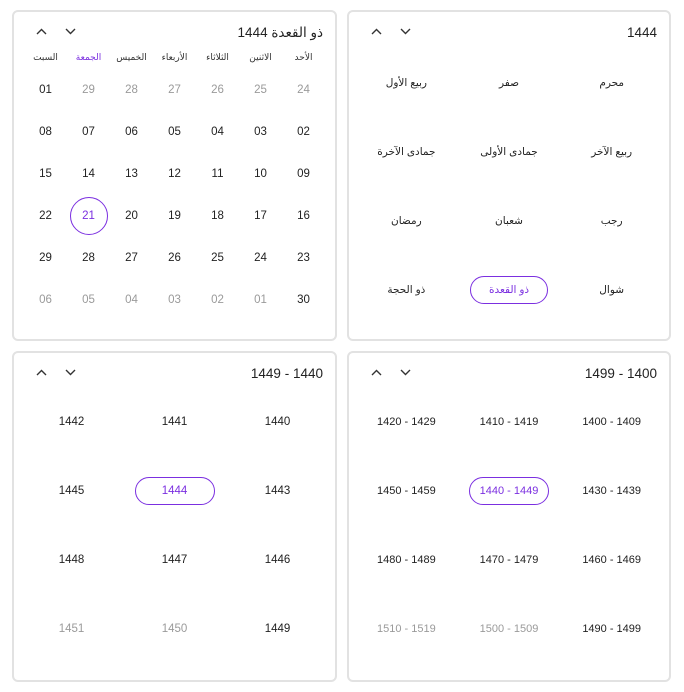 Image resolution: width=684 pixels, height=692 pixels. What do you see at coordinates (277, 559) in the screenshot?
I see `year-cell: 1446` at bounding box center [277, 559].